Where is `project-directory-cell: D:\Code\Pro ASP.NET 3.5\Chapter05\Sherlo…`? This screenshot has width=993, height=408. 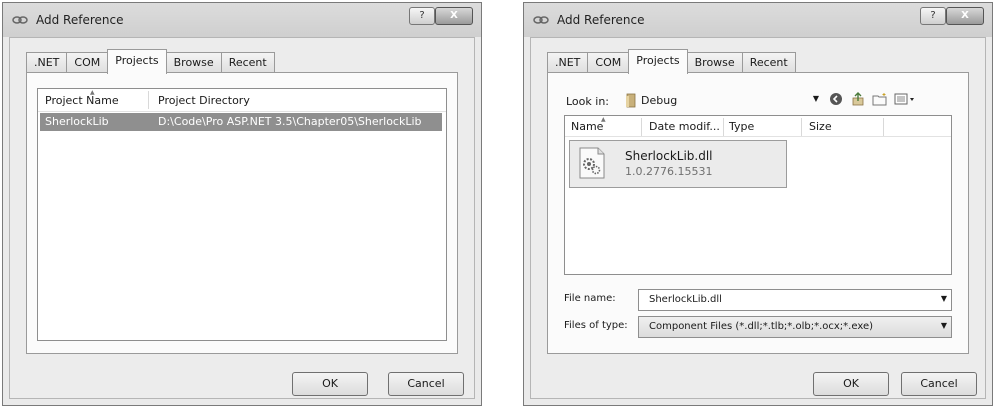 project-directory-cell: D:\Code\Pro ASP.NET 3.5\Chapter05\Sherlo… is located at coordinates (290, 121).